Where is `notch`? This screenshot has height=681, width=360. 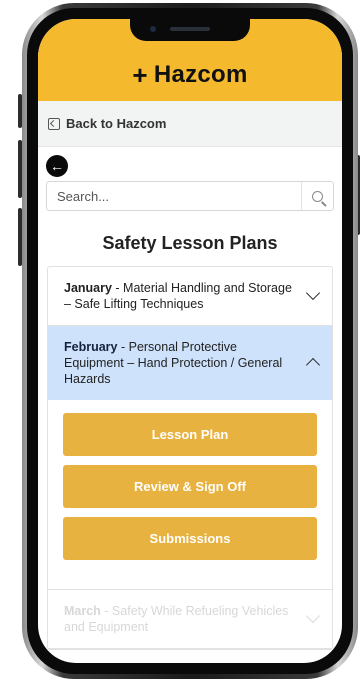
notch is located at coordinates (190, 30).